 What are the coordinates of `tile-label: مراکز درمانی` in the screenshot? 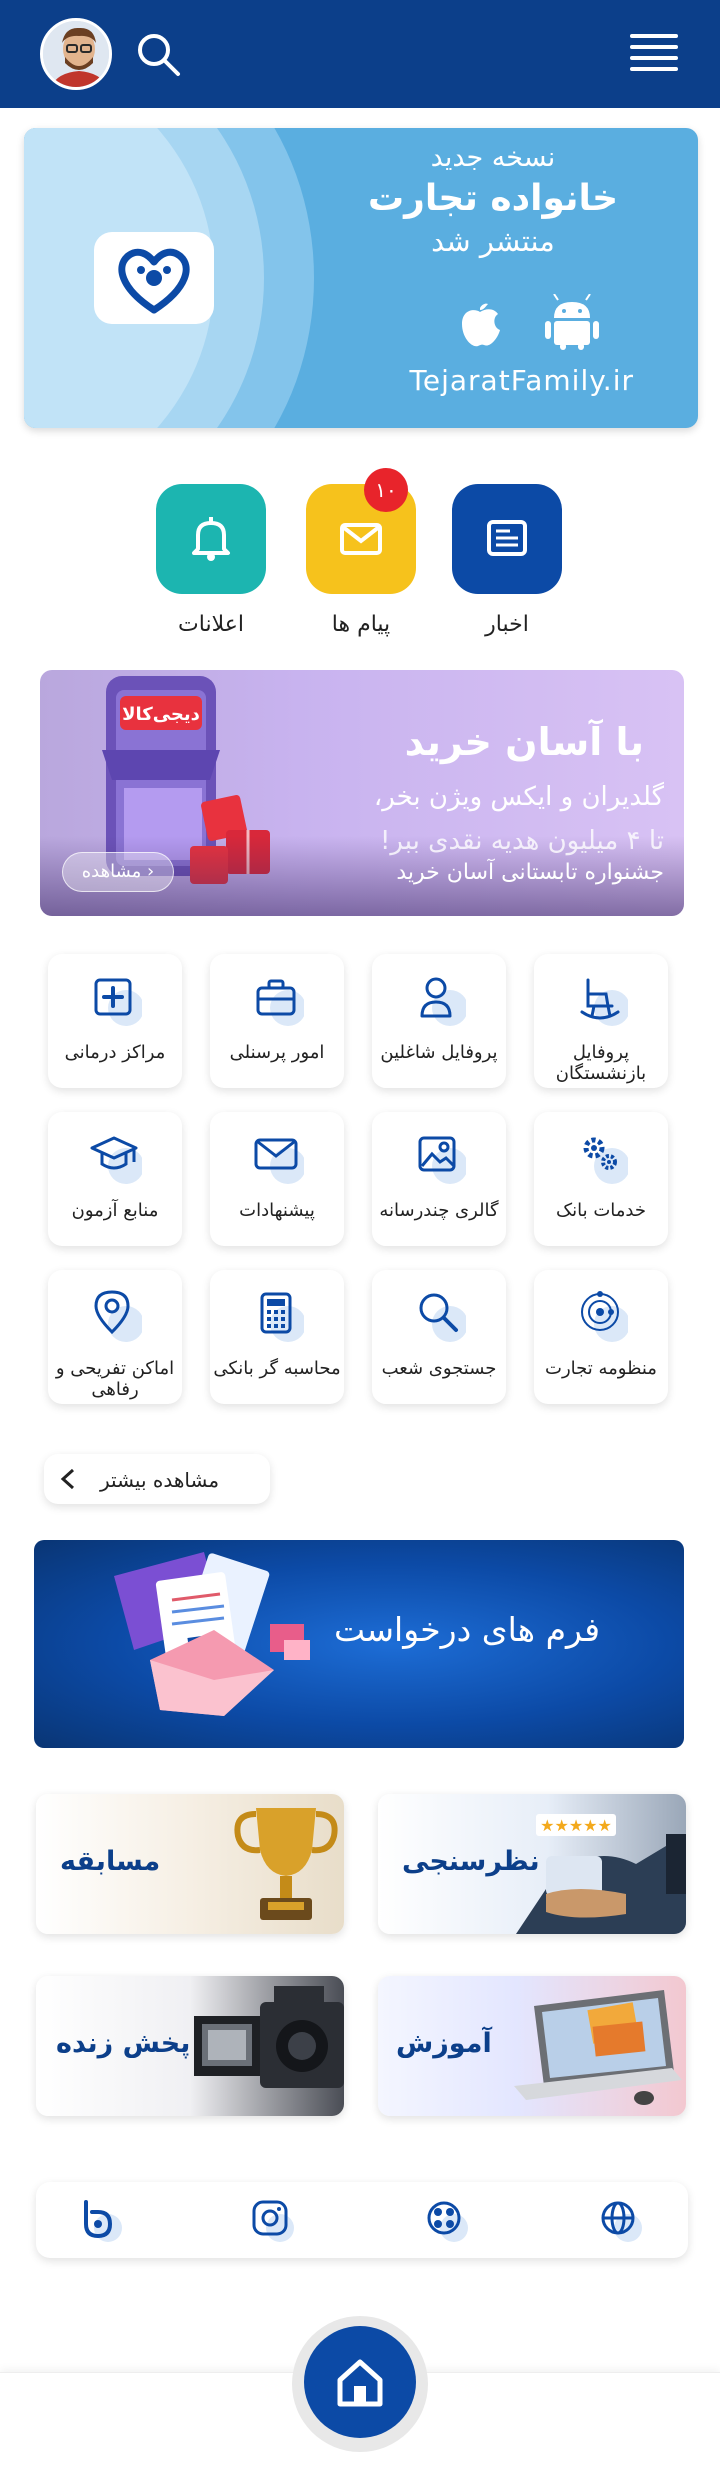 It's located at (115, 1052).